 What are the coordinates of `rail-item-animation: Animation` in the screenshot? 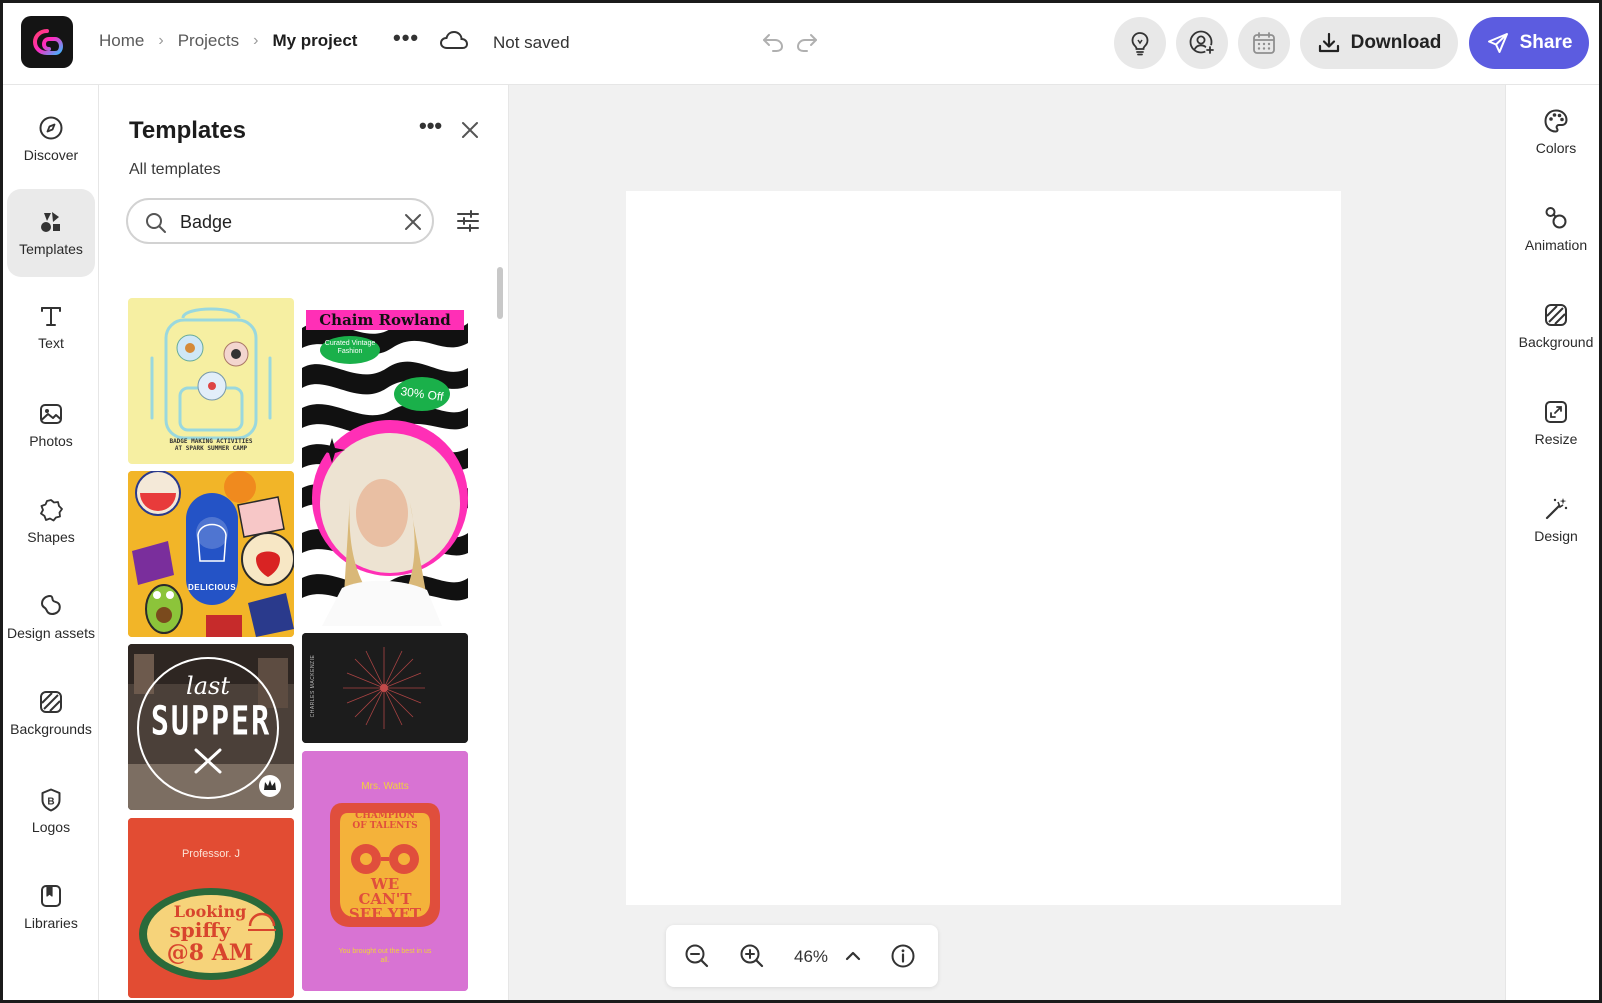 It's located at (1552, 229).